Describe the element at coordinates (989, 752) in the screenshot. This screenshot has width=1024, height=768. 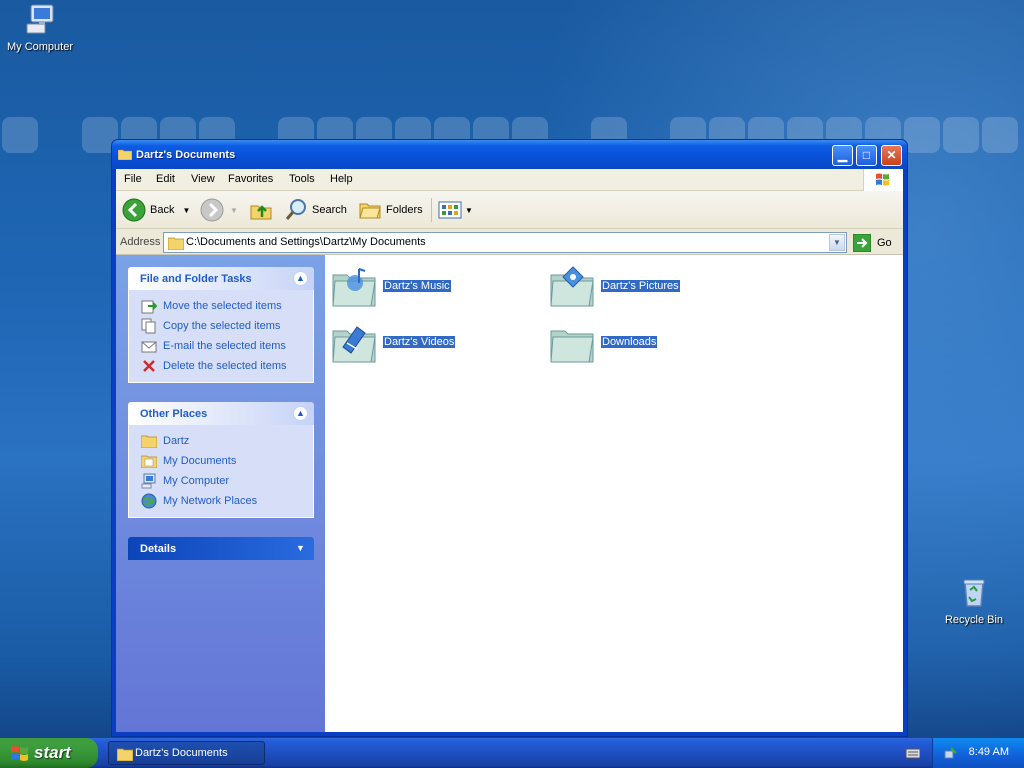
I see `clock: 8:49 AM` at that location.